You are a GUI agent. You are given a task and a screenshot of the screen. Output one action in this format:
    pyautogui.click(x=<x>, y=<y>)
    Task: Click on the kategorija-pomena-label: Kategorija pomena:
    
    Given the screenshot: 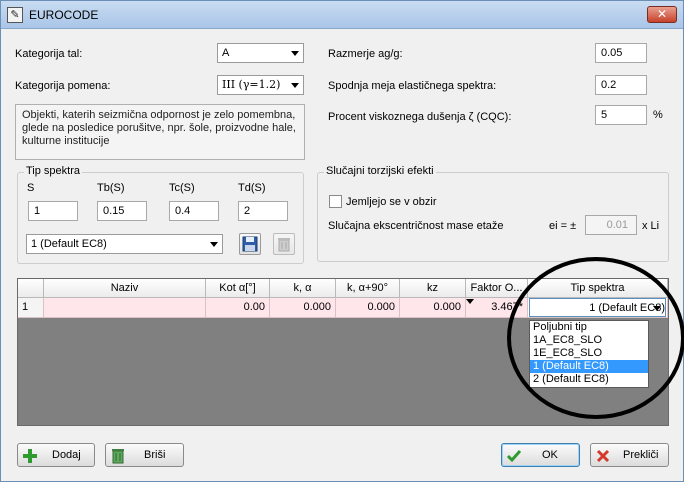 What is the action you would take?
    pyautogui.click(x=63, y=86)
    